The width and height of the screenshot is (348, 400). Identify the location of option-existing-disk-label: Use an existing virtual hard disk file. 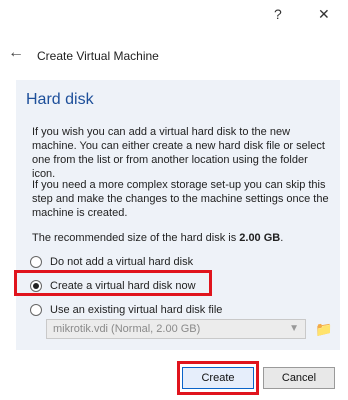
(136, 310).